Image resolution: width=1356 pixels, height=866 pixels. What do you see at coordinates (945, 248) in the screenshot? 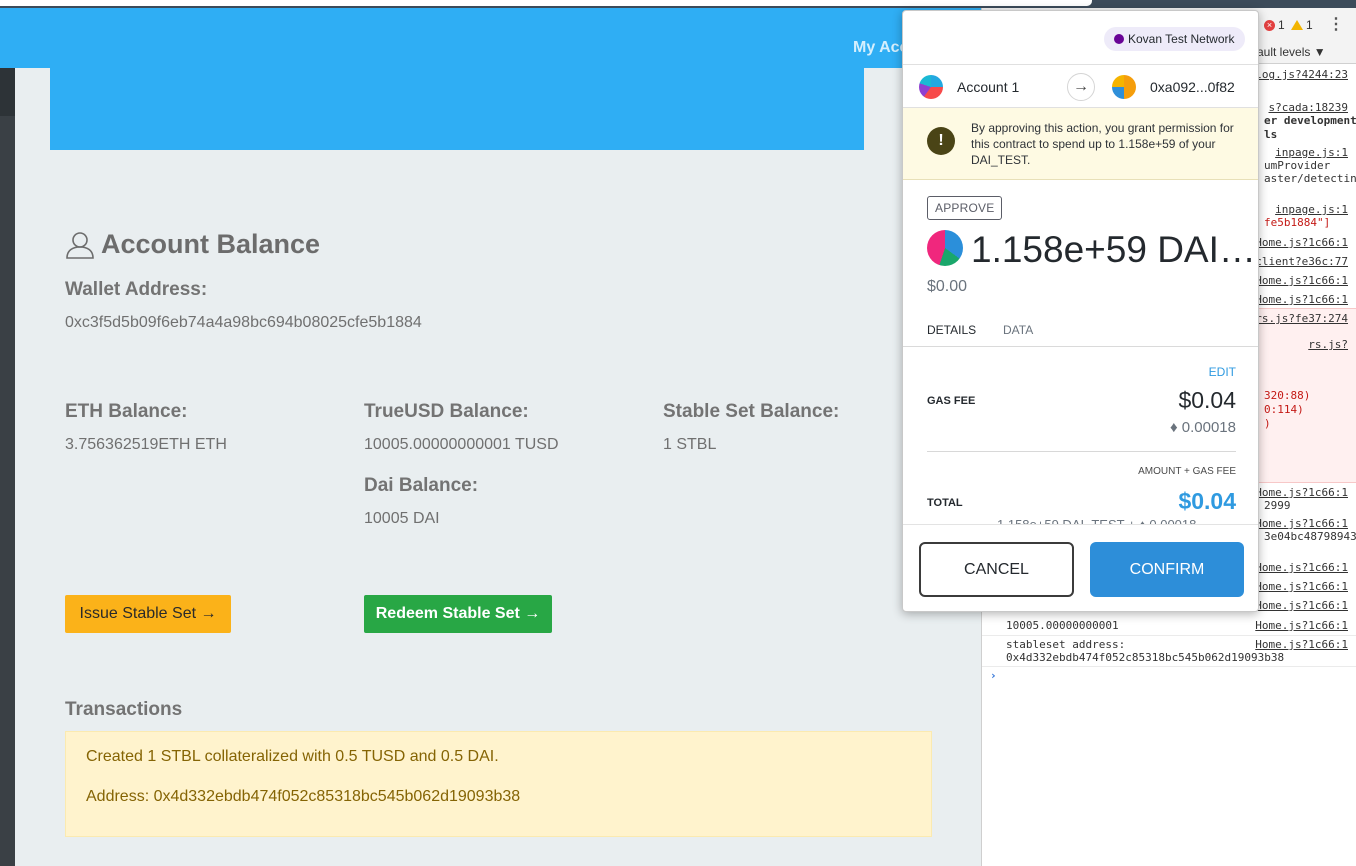
I see `token-identicon-icon` at bounding box center [945, 248].